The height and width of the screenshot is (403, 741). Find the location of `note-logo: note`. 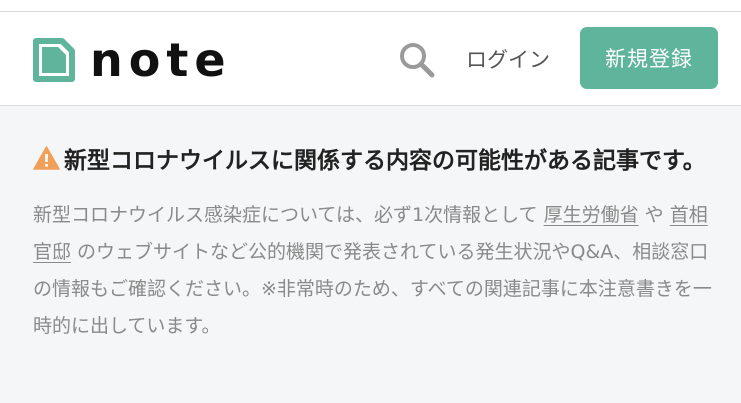

note-logo: note is located at coordinates (132, 60).